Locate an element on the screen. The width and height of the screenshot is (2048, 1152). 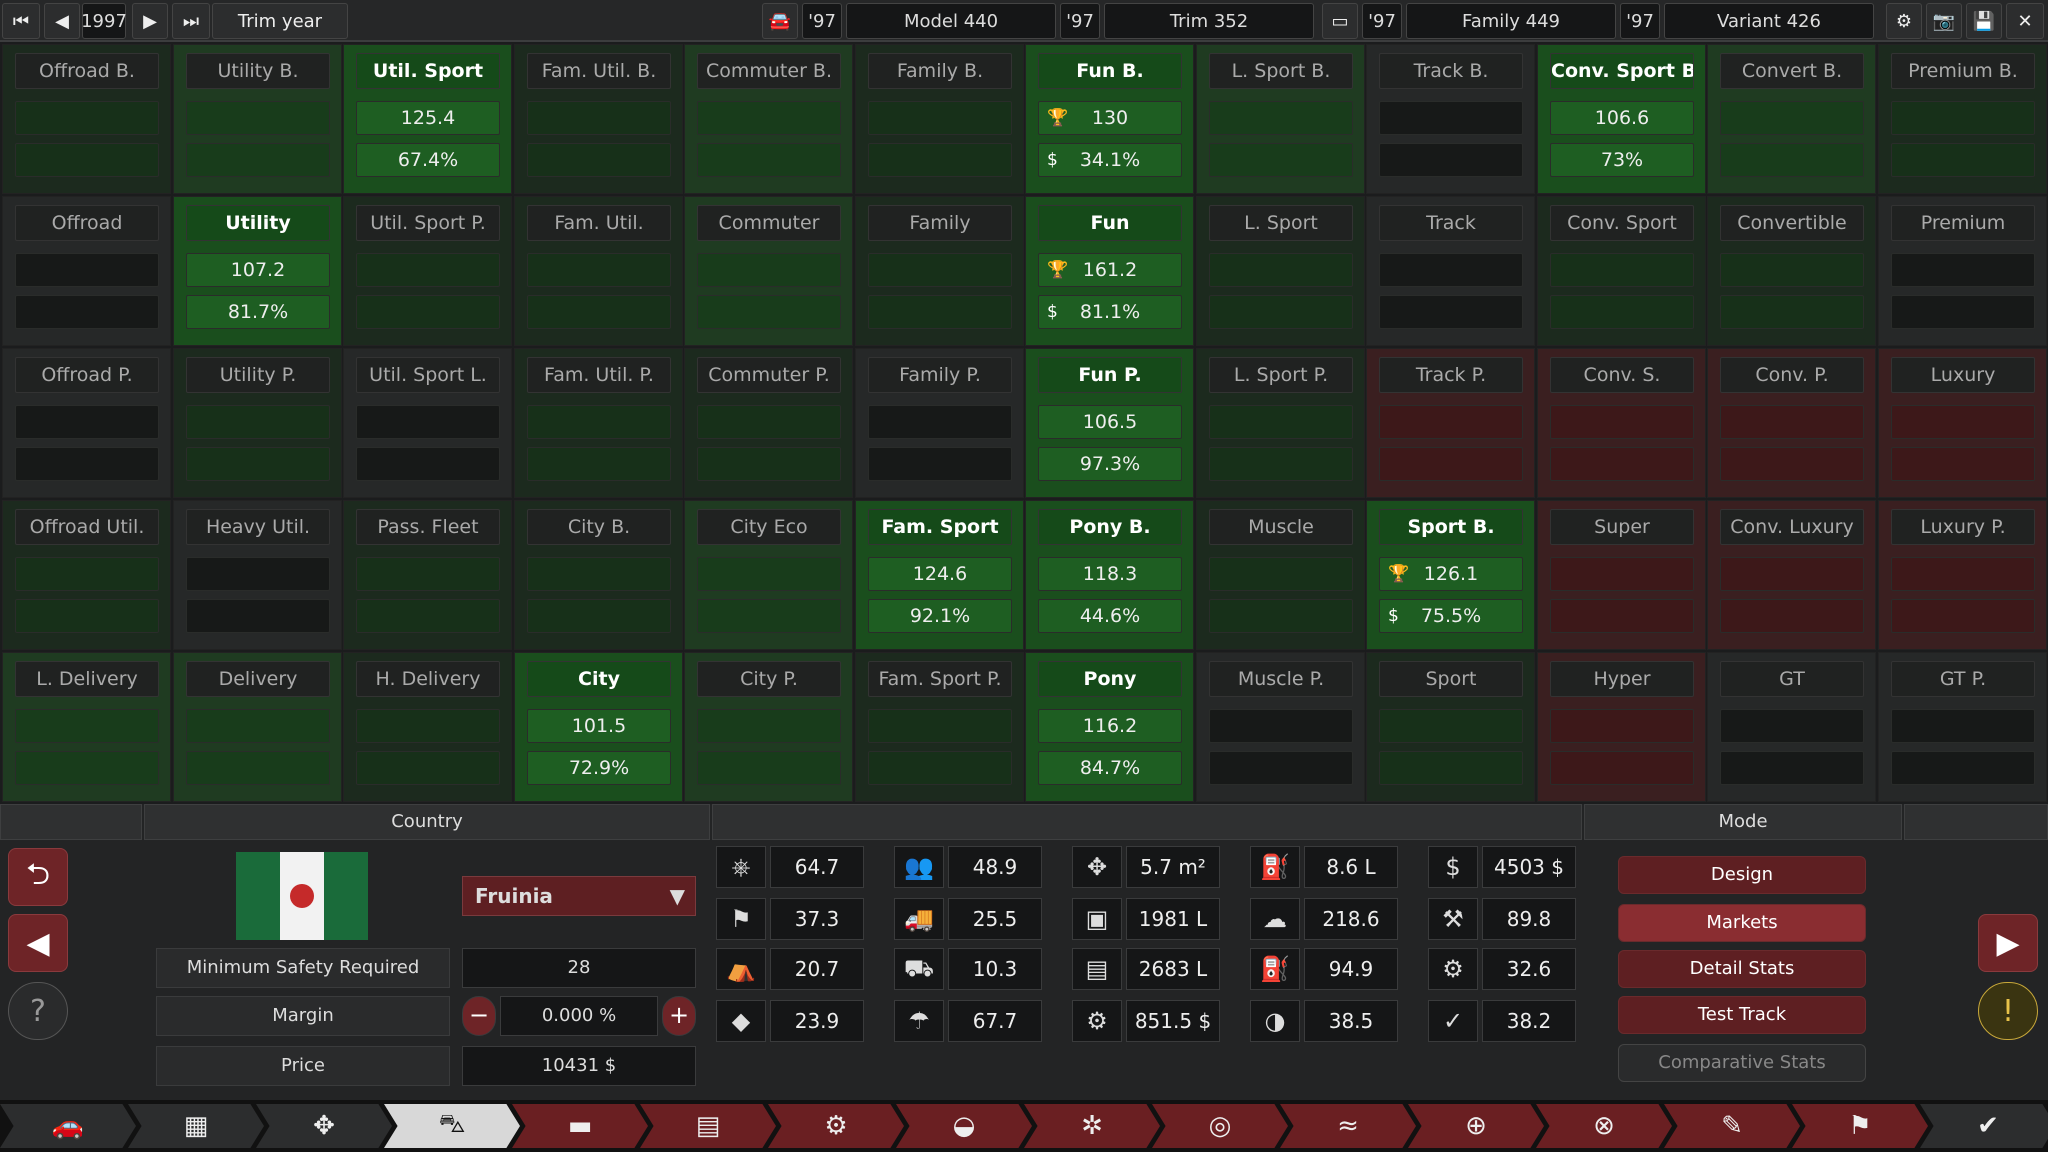
market-cell: Commuter is located at coordinates (768, 271).